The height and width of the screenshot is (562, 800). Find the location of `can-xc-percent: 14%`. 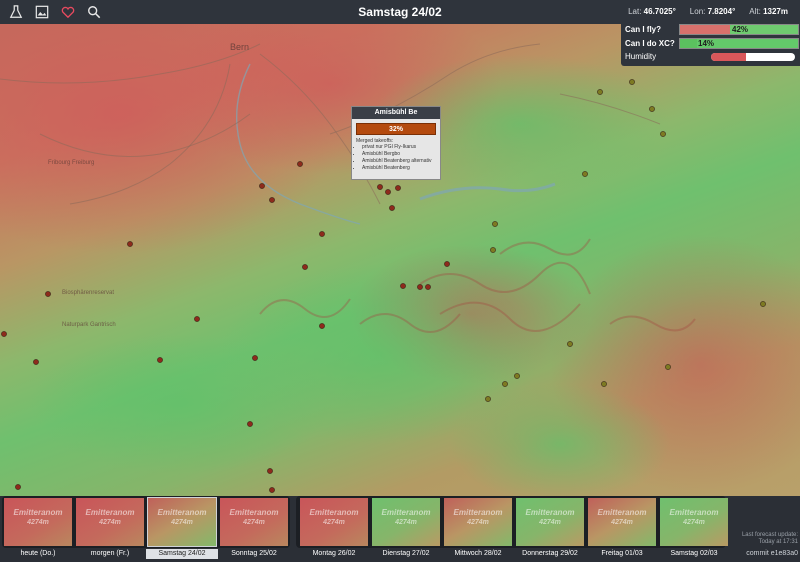

can-xc-percent: 14% is located at coordinates (706, 43).